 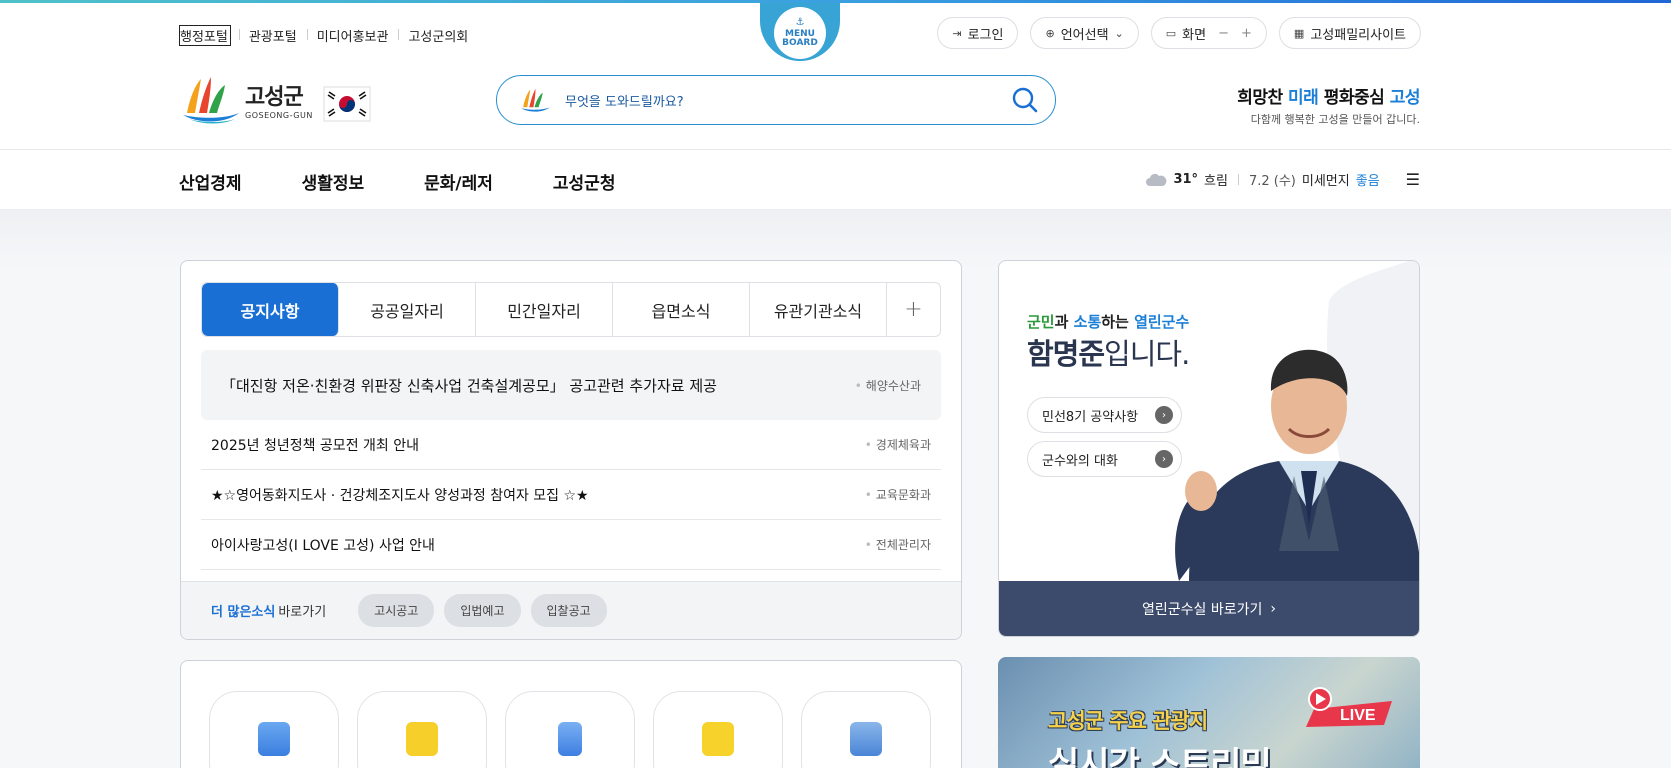 I want to click on tab-agency-news: 유관기관소식, so click(x=818, y=309).